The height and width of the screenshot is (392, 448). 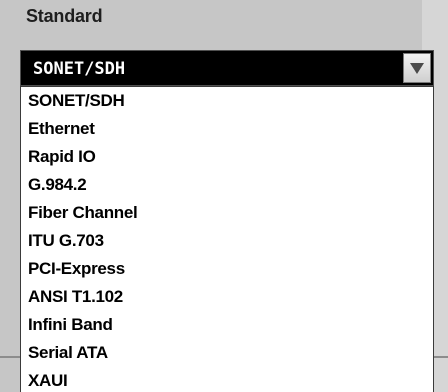 What do you see at coordinates (227, 269) in the screenshot?
I see `dropdown-option-pci-express: PCI-Express` at bounding box center [227, 269].